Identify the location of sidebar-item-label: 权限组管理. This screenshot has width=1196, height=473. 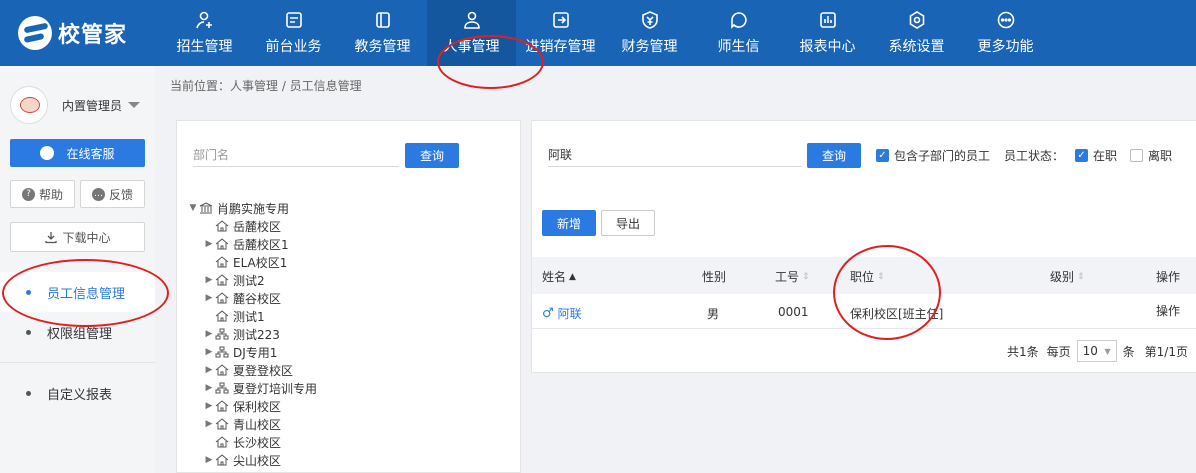
(80, 334).